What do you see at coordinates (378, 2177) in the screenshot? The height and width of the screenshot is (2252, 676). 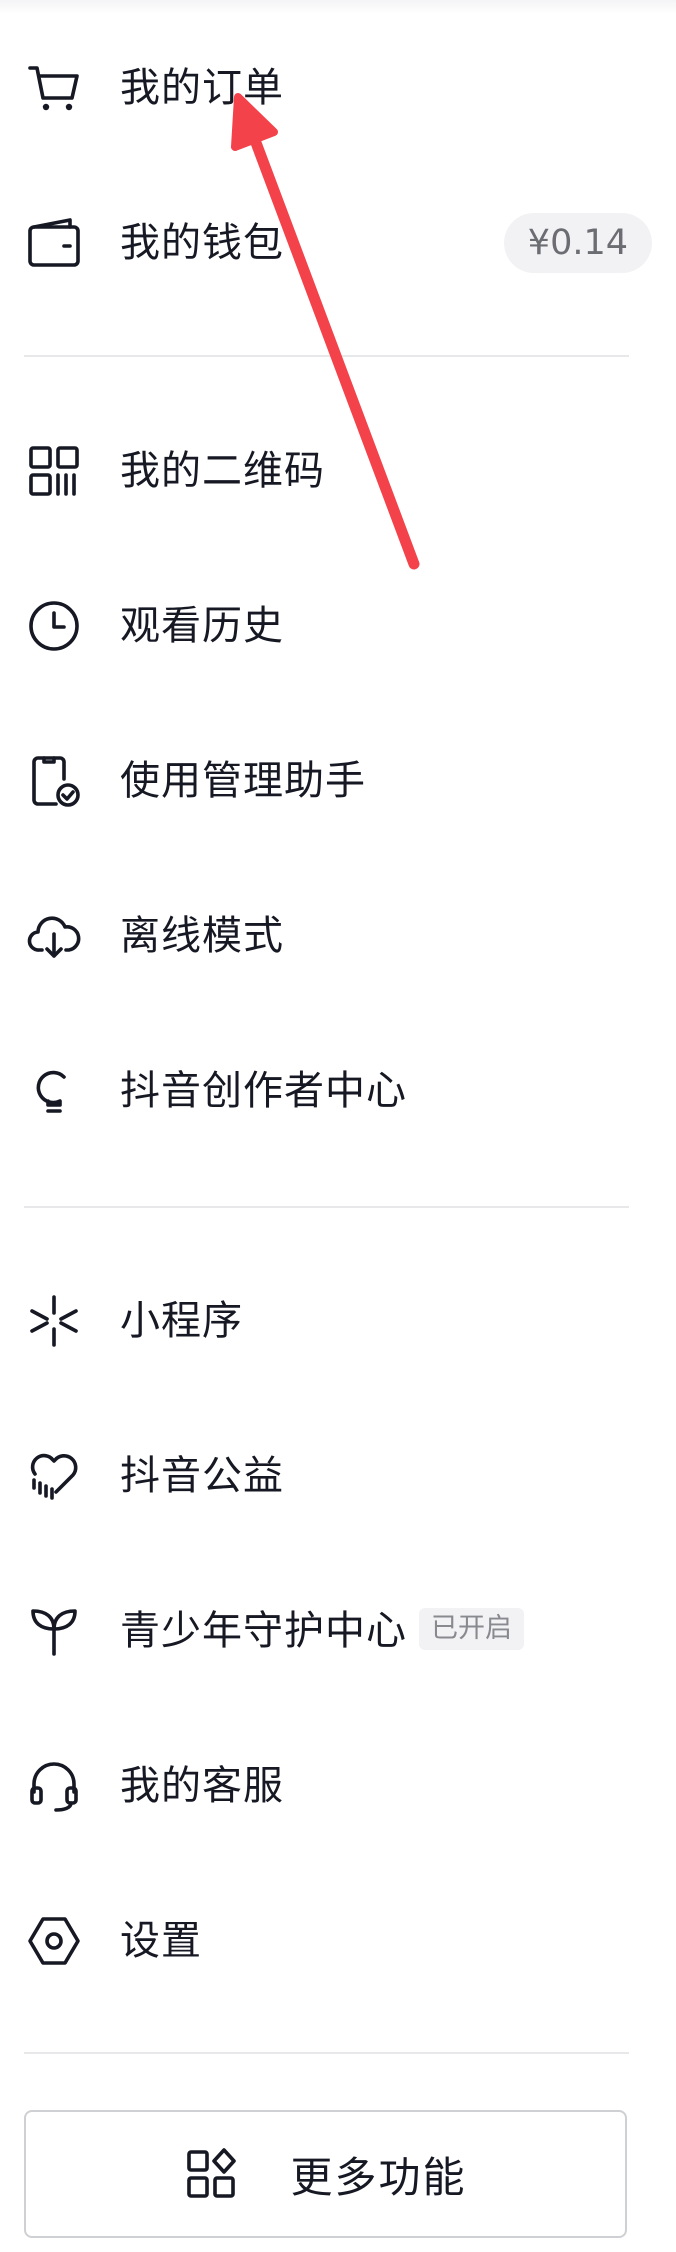 I see `more-features-label: 更多功能` at bounding box center [378, 2177].